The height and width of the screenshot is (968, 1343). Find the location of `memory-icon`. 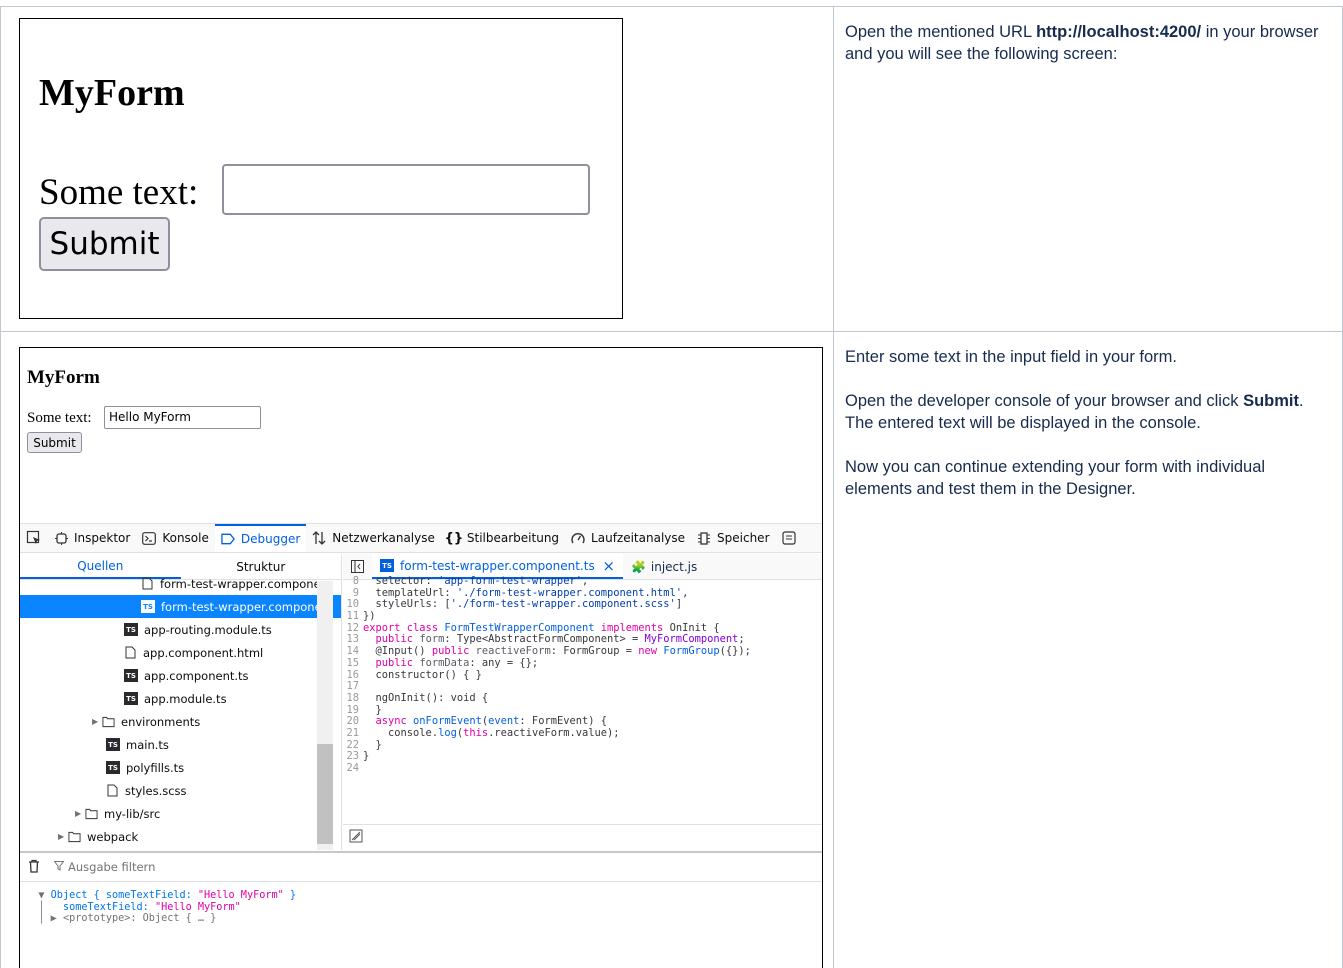

memory-icon is located at coordinates (704, 538).